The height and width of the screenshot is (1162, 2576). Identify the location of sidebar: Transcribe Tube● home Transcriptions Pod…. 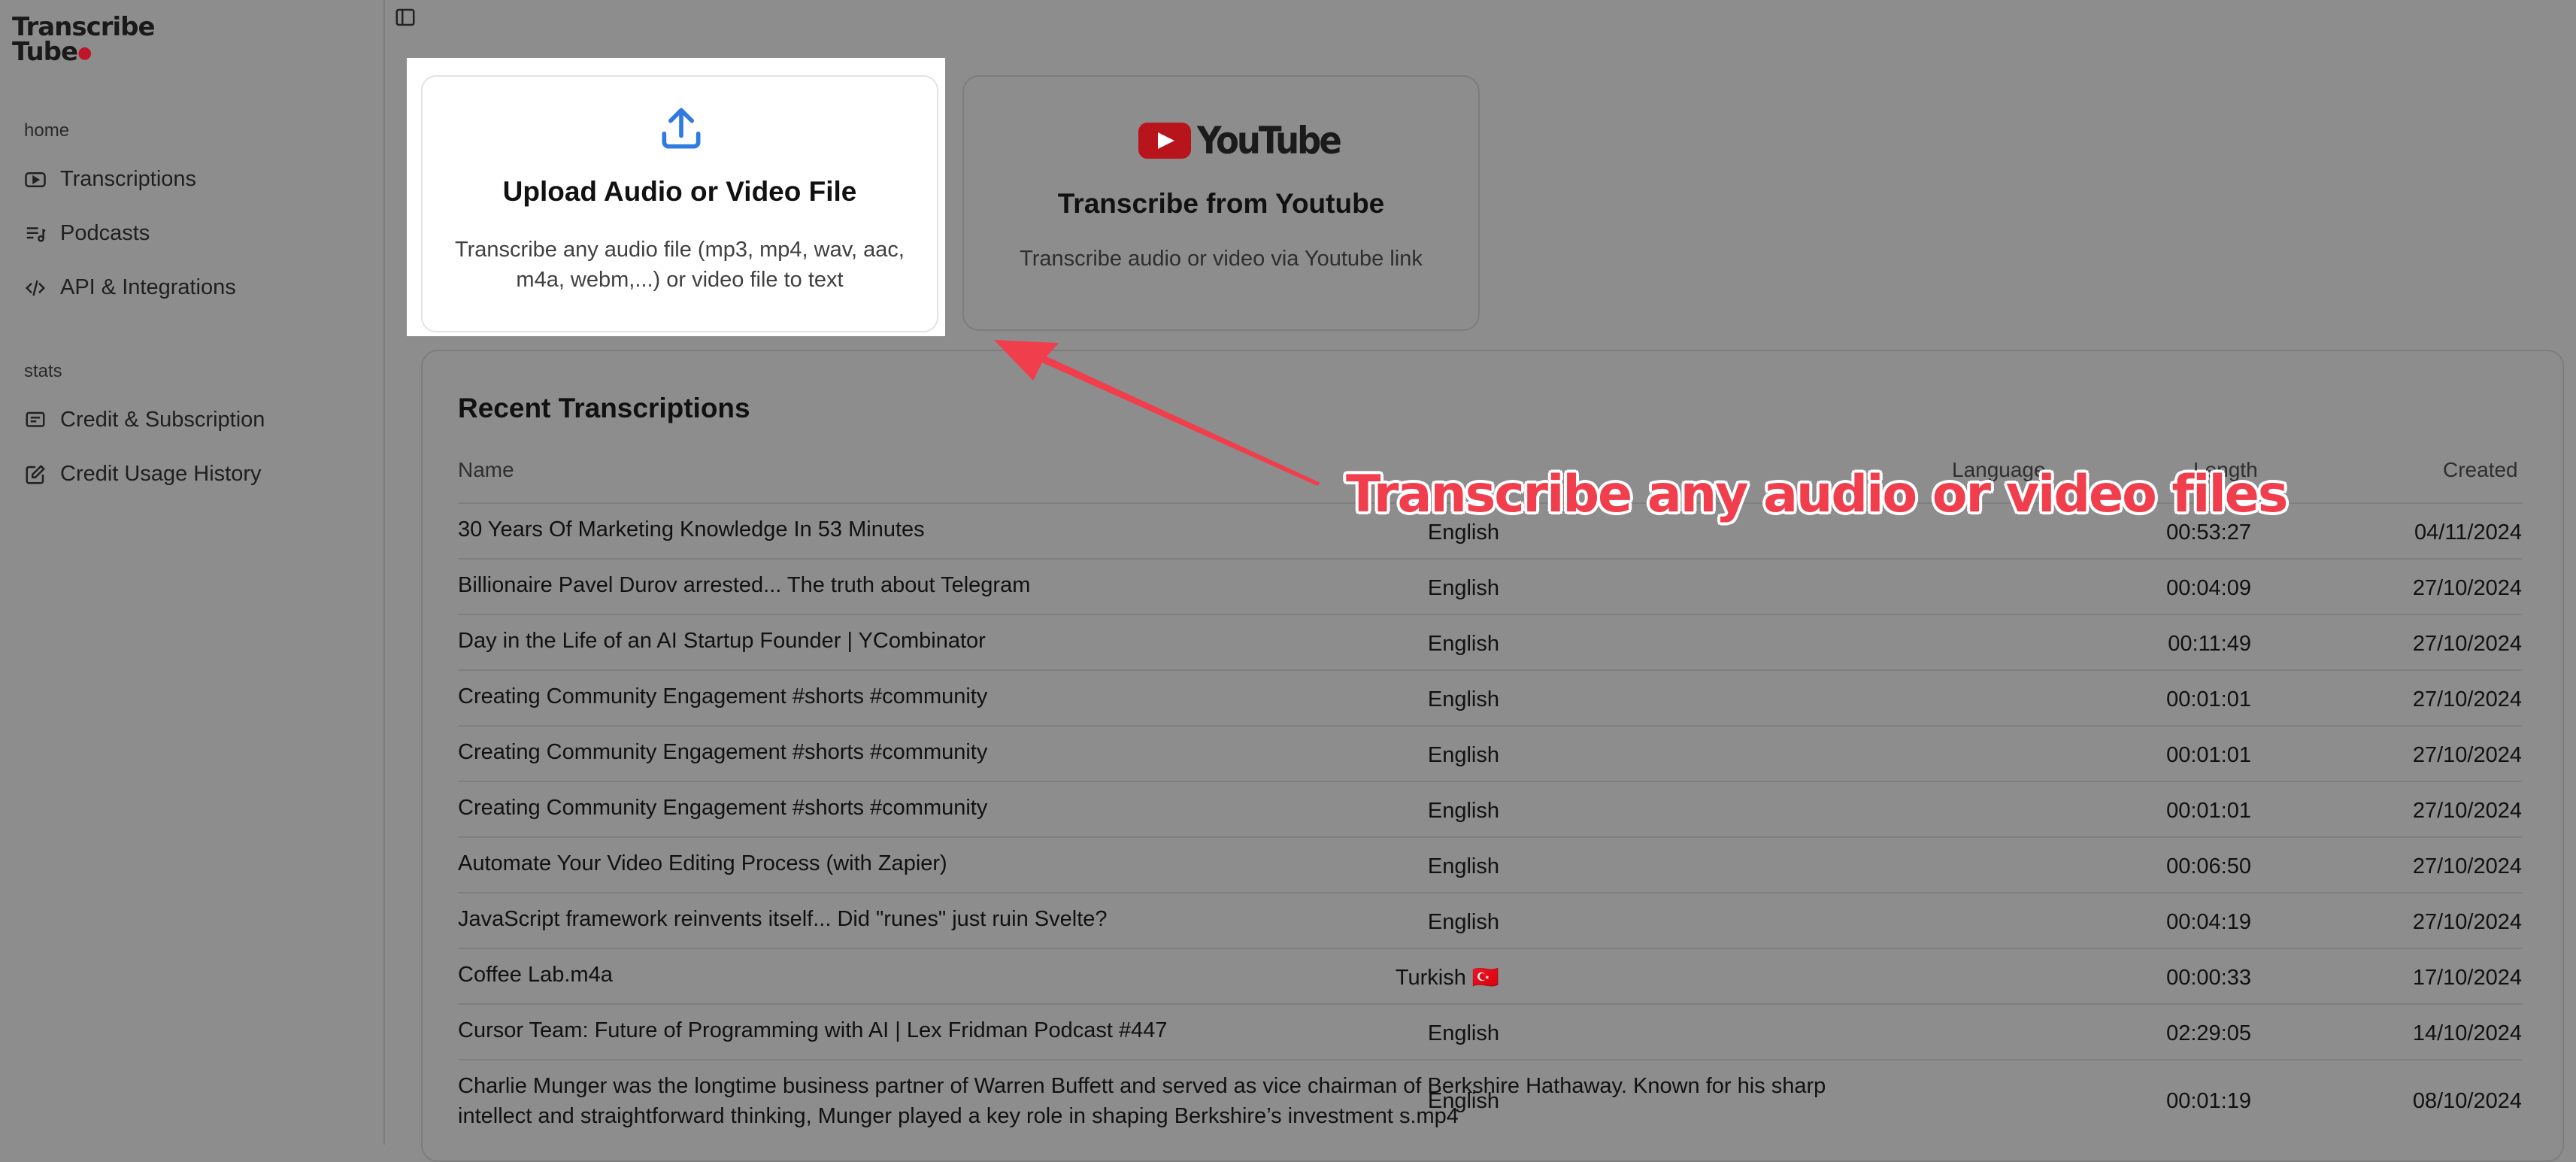
(192, 572).